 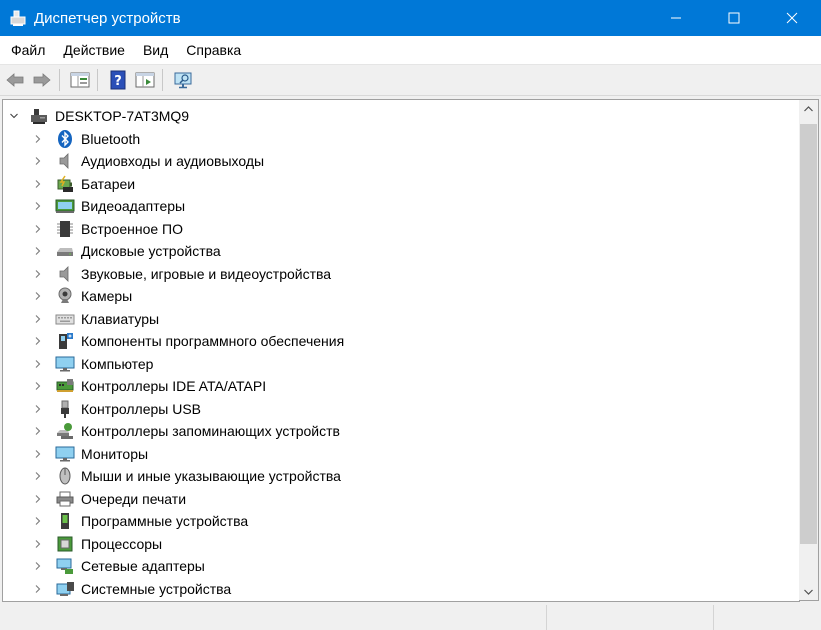 What do you see at coordinates (65, 139) in the screenshot?
I see `bluetooth-icon` at bounding box center [65, 139].